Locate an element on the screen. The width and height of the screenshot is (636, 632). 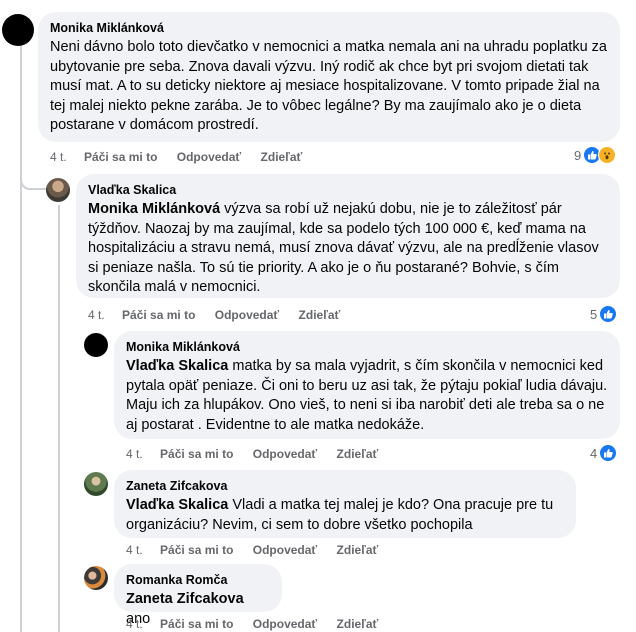
comment-bubble: Romanka Romča Zaneta Zifcakova ano is located at coordinates (198, 595).